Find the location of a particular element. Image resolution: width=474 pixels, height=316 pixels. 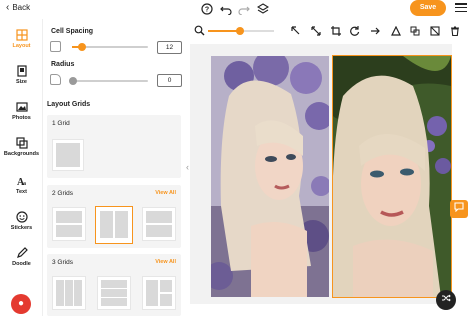

rail-item-photos: Photos is located at coordinates (21, 111).